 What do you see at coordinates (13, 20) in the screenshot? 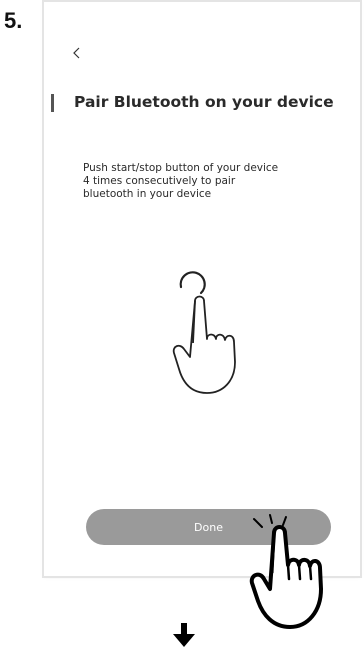
I see `step-number: 5.` at bounding box center [13, 20].